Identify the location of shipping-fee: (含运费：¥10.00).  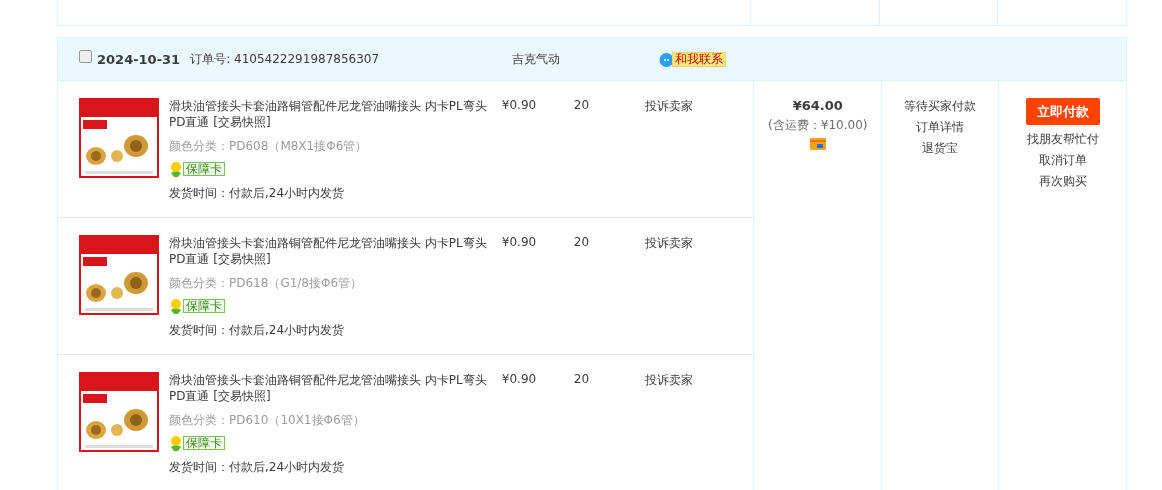
(818, 125).